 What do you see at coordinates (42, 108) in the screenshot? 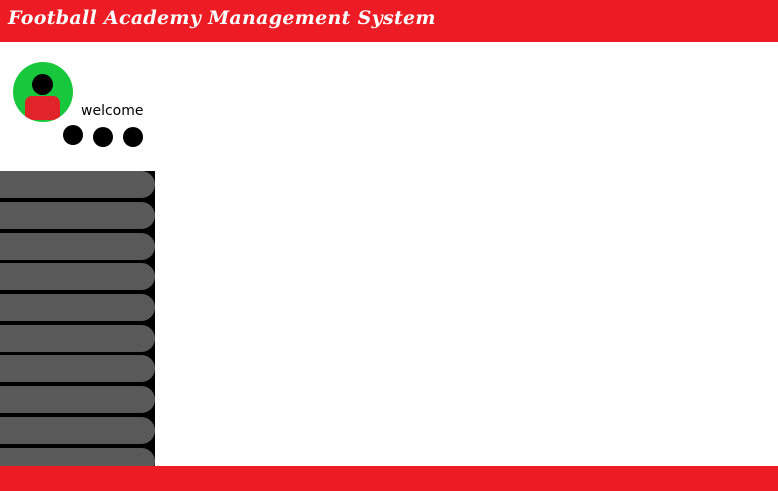
I see `avatar-body` at bounding box center [42, 108].